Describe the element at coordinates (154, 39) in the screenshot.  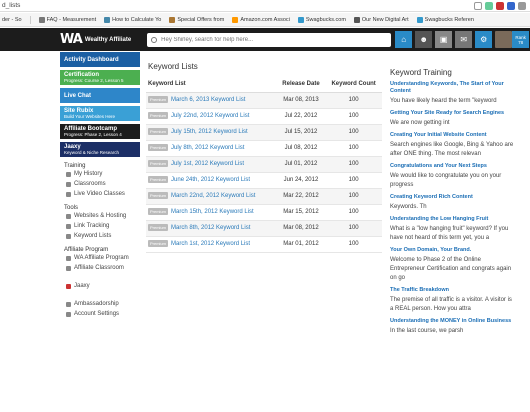
I see `search-icon` at that location.